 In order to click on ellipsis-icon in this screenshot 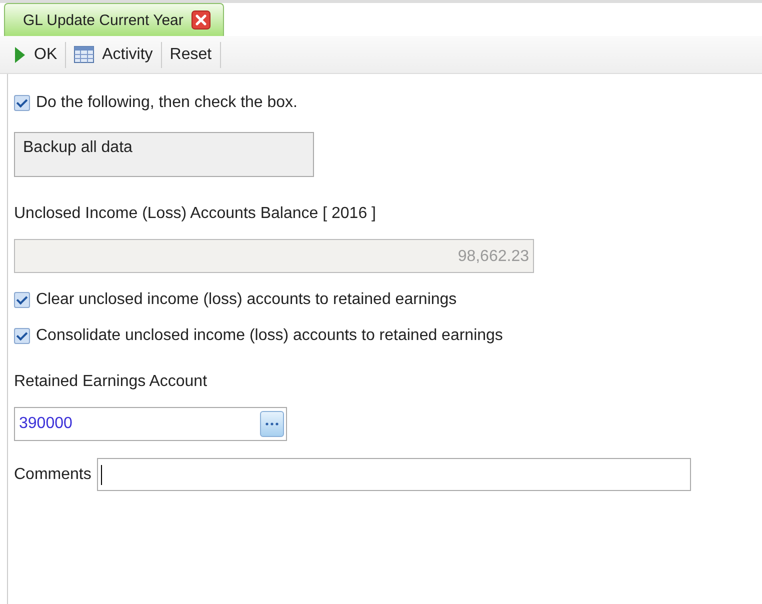, I will do `click(272, 424)`.